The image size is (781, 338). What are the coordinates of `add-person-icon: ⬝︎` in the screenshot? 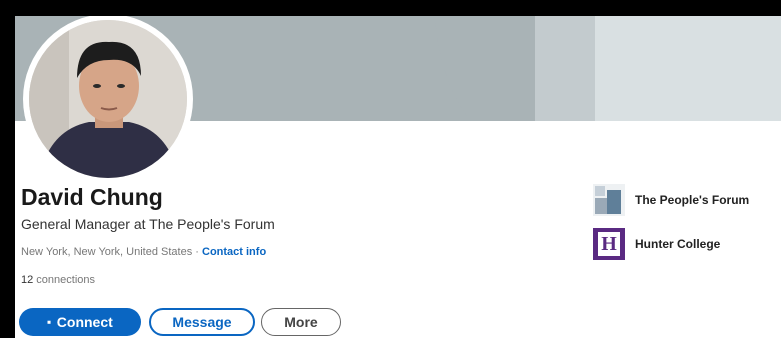 It's located at (49, 321).